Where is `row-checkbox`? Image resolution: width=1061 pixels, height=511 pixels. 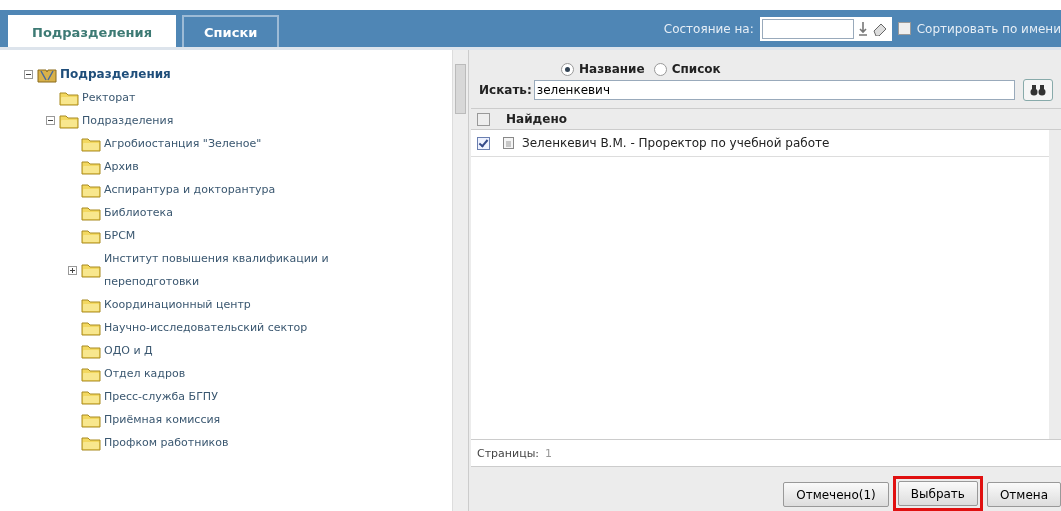 row-checkbox is located at coordinates (483, 143).